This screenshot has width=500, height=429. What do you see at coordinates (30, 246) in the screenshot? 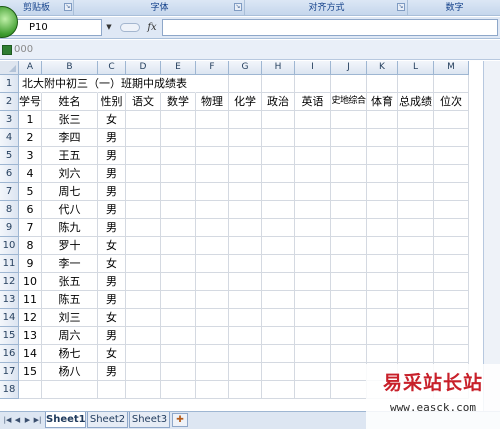
I see `cell: 8` at bounding box center [30, 246].